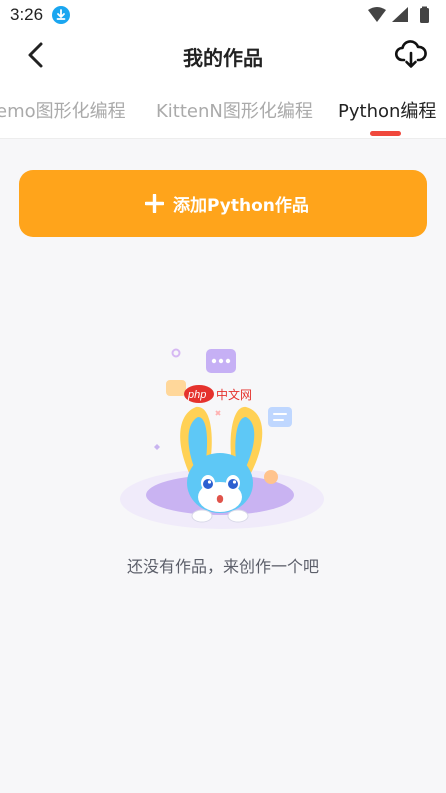 The height and width of the screenshot is (793, 446). What do you see at coordinates (377, 14) in the screenshot?
I see `wifi-icon` at bounding box center [377, 14].